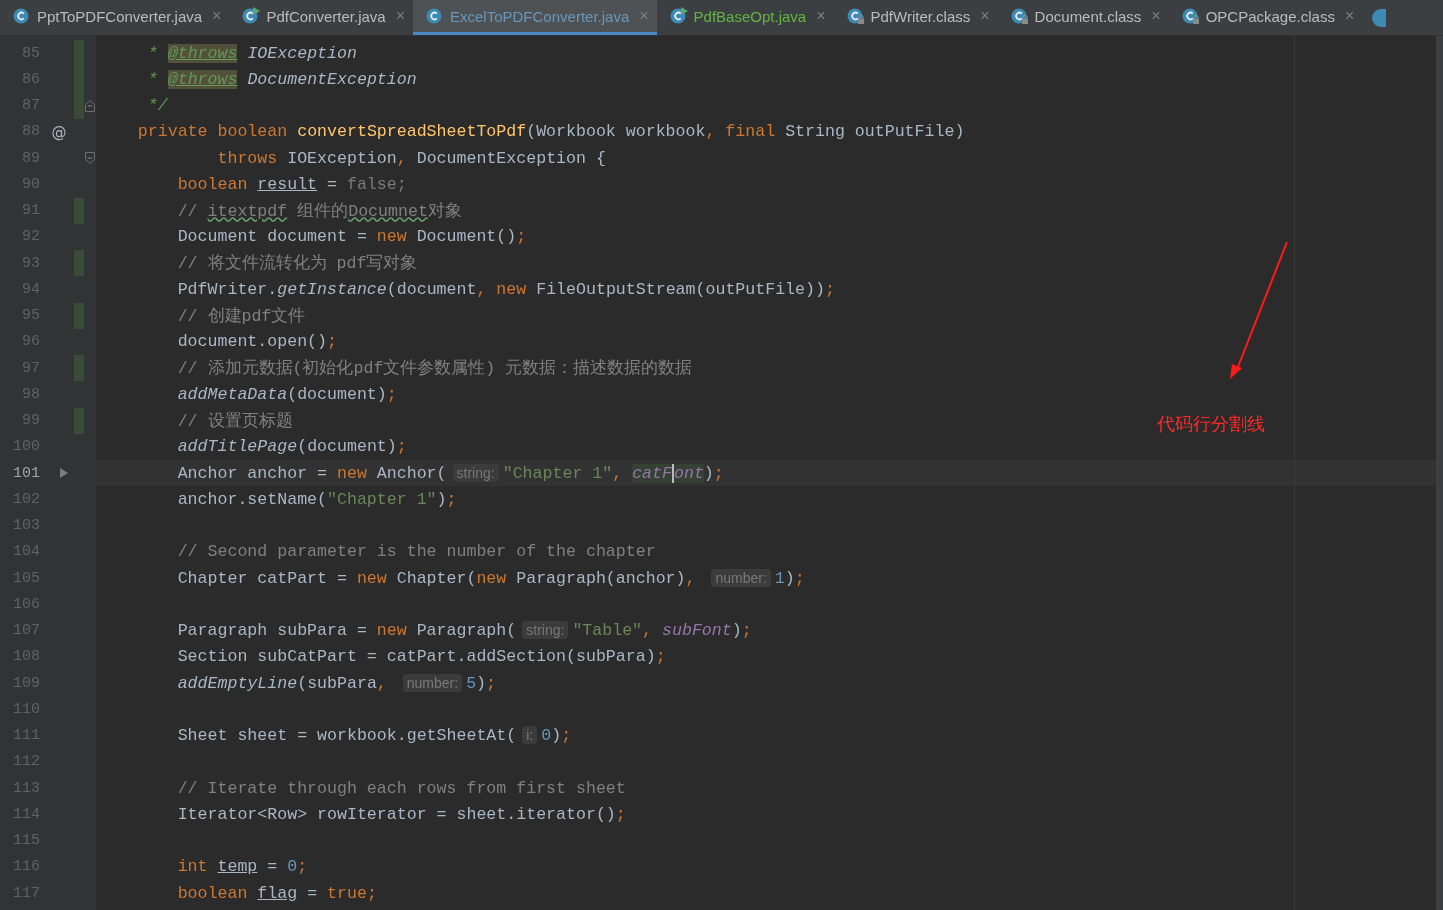 The height and width of the screenshot is (910, 1443). Describe the element at coordinates (276, 893) in the screenshot. I see `code-line: boolean flag = true;` at that location.